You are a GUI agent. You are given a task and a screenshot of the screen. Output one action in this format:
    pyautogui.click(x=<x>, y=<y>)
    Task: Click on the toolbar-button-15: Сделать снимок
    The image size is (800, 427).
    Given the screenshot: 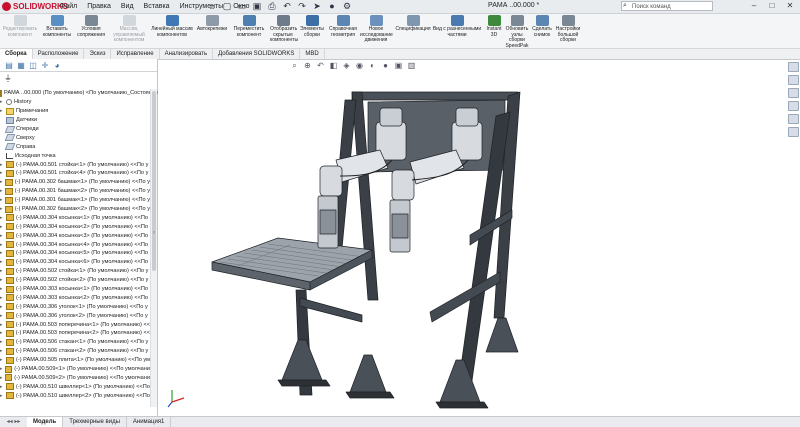 What is the action you would take?
    pyautogui.click(x=542, y=26)
    